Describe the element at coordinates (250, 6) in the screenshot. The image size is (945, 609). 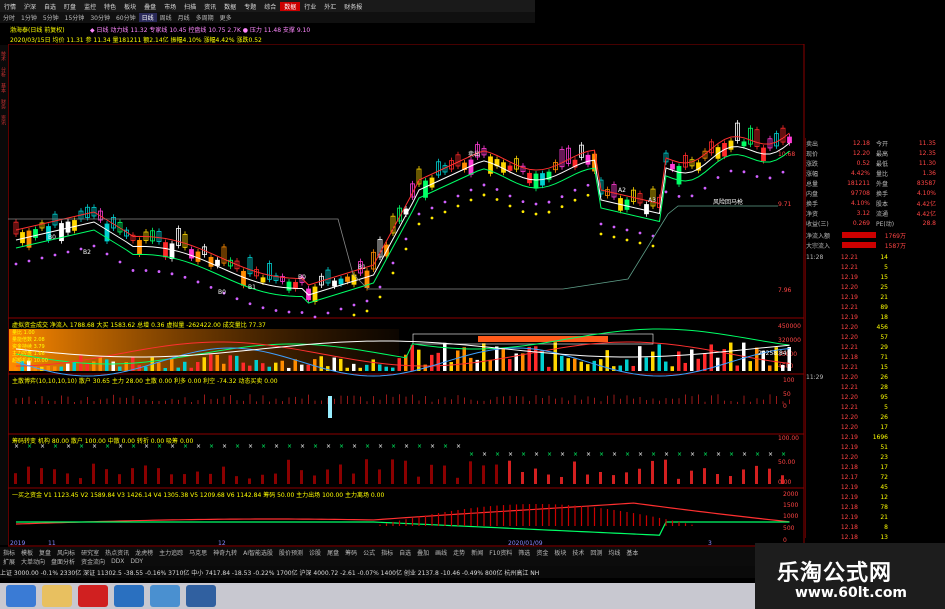
I see `menu-item: 专题` at that location.